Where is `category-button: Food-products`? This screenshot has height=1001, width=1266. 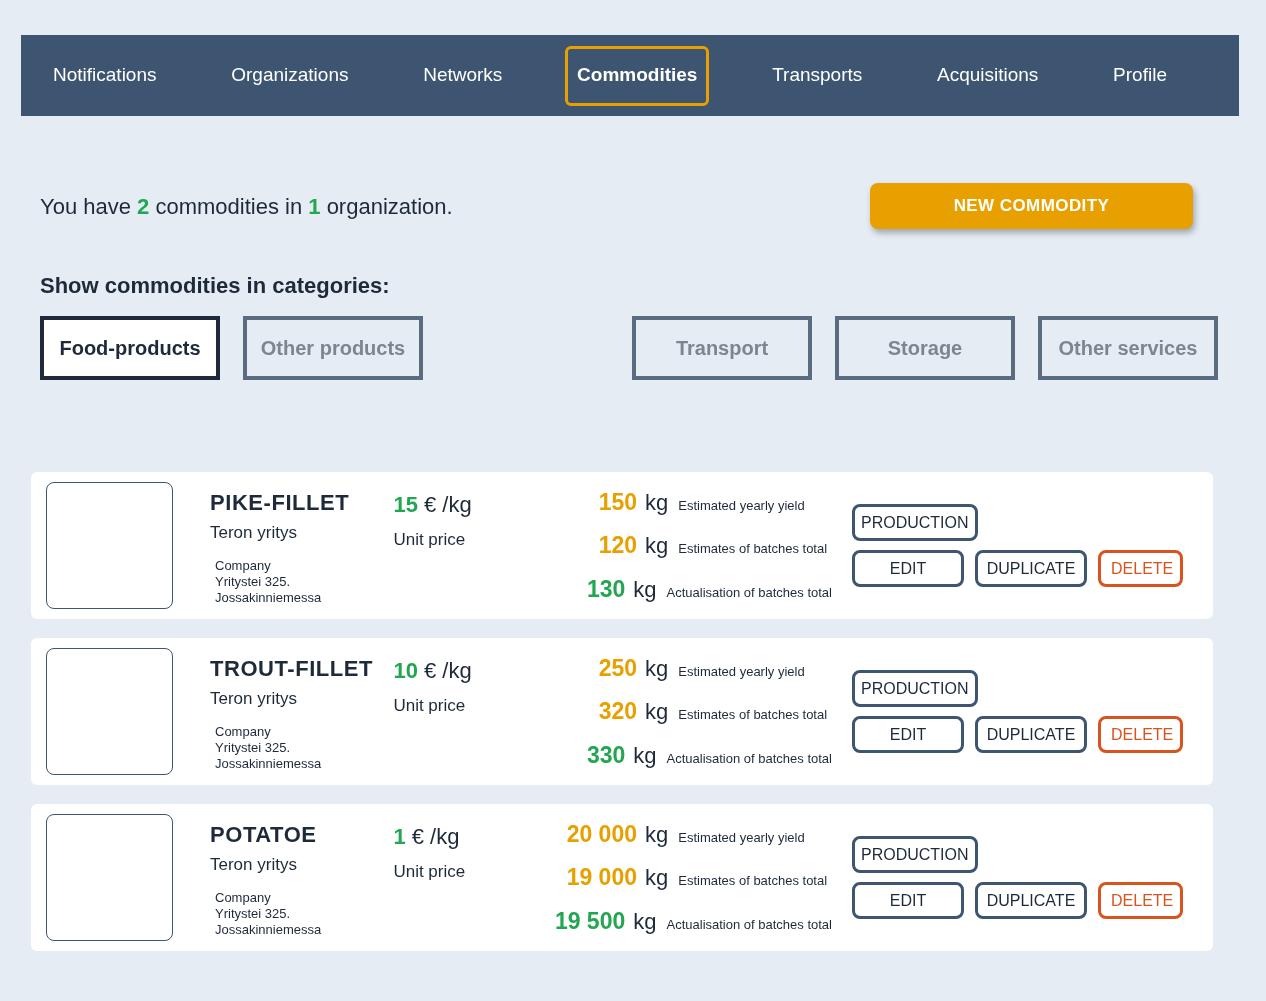 category-button: Food-products is located at coordinates (130, 348).